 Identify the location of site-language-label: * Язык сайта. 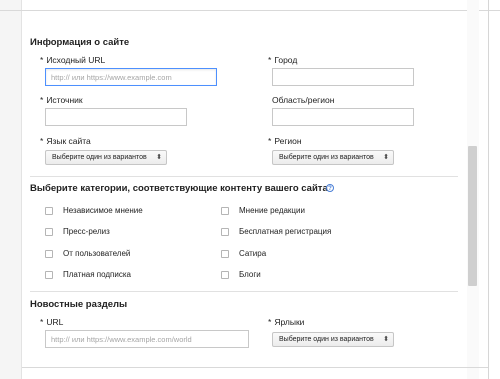
(65, 141).